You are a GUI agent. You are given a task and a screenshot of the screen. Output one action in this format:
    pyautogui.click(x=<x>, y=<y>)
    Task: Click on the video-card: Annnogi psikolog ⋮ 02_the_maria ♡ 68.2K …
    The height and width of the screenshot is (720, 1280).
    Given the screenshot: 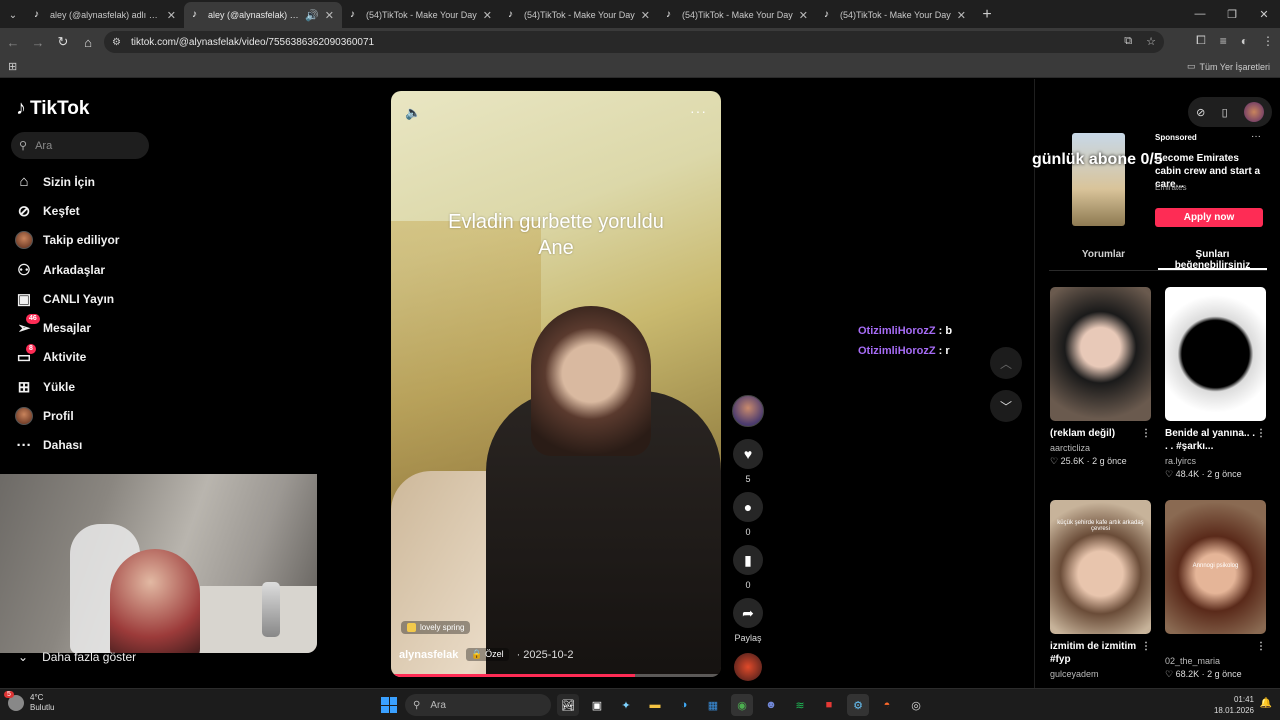 What is the action you would take?
    pyautogui.click(x=1215, y=590)
    